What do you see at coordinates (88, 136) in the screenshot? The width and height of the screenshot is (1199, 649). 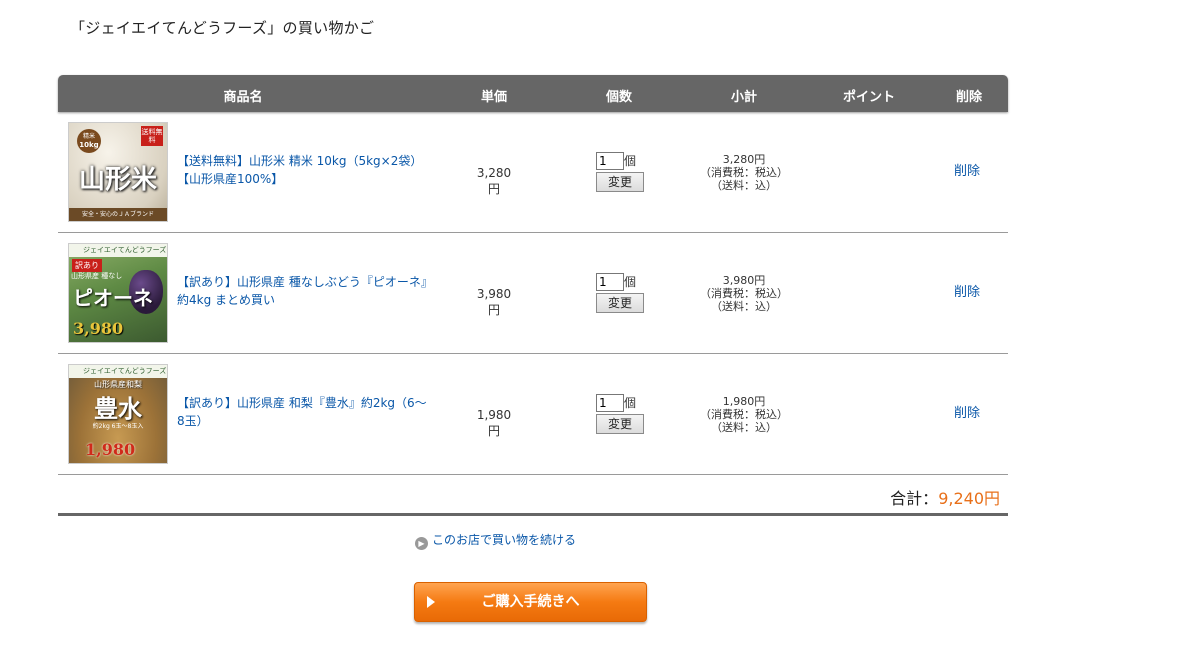 I see `rice-tag-text: 精米` at bounding box center [88, 136].